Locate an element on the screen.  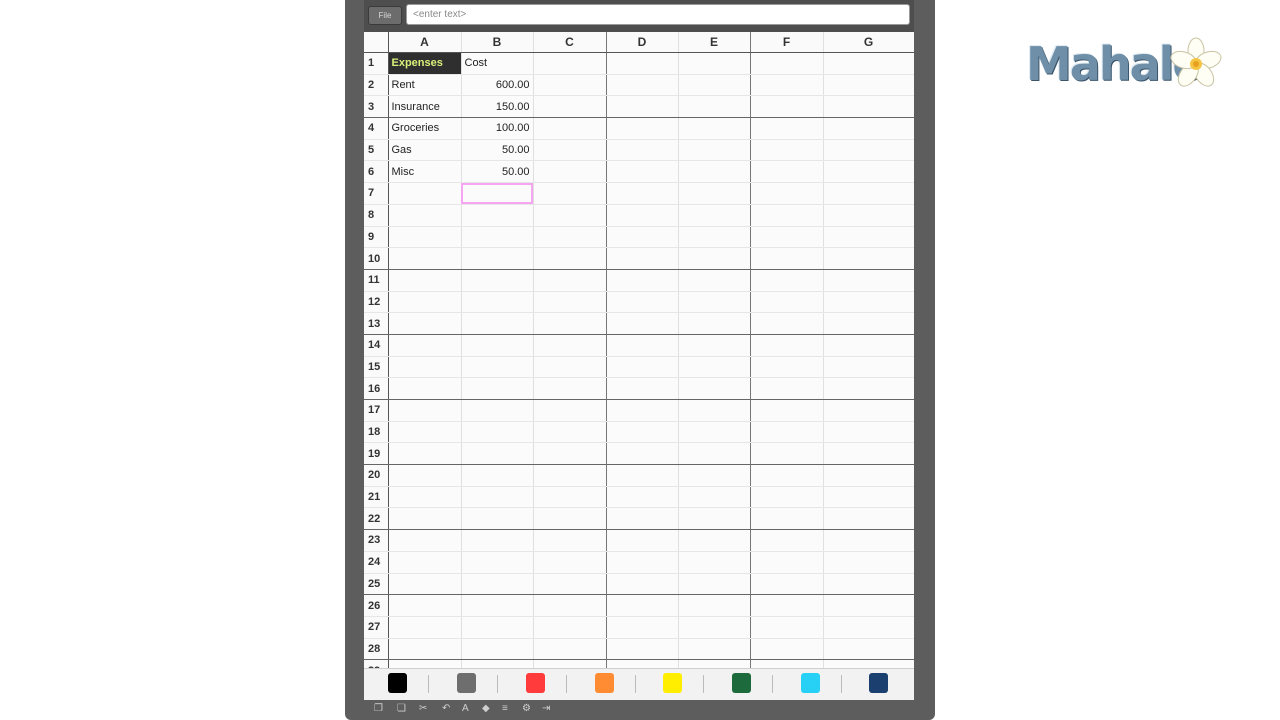
row-header: 23 is located at coordinates (376, 540).